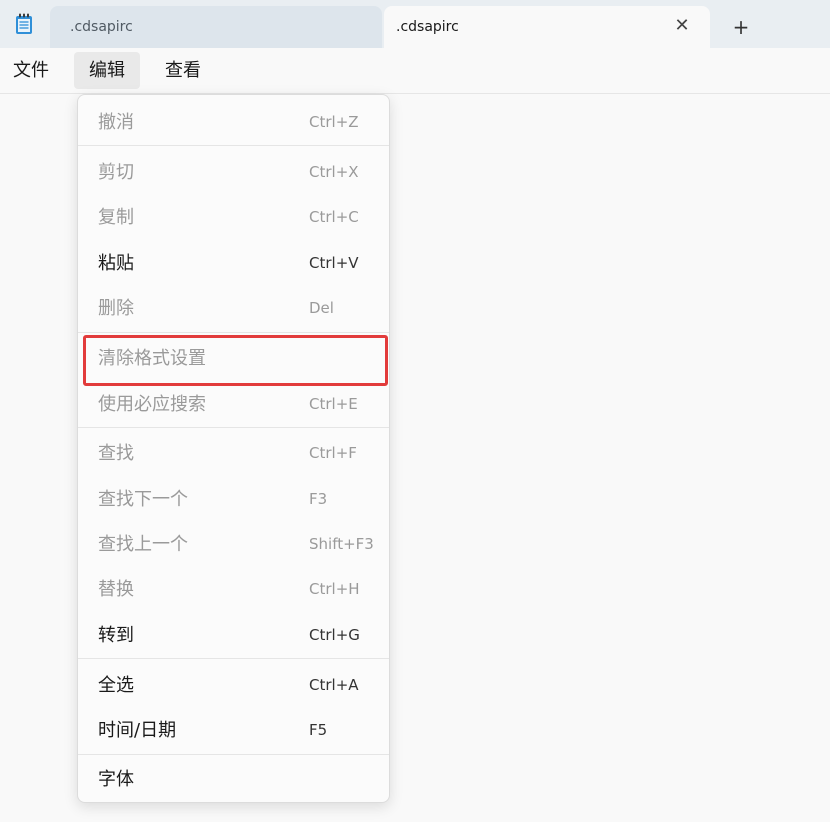 This screenshot has height=822, width=830. Describe the element at coordinates (334, 685) in the screenshot. I see `menu-item-shortcut: Ctrl+A` at that location.